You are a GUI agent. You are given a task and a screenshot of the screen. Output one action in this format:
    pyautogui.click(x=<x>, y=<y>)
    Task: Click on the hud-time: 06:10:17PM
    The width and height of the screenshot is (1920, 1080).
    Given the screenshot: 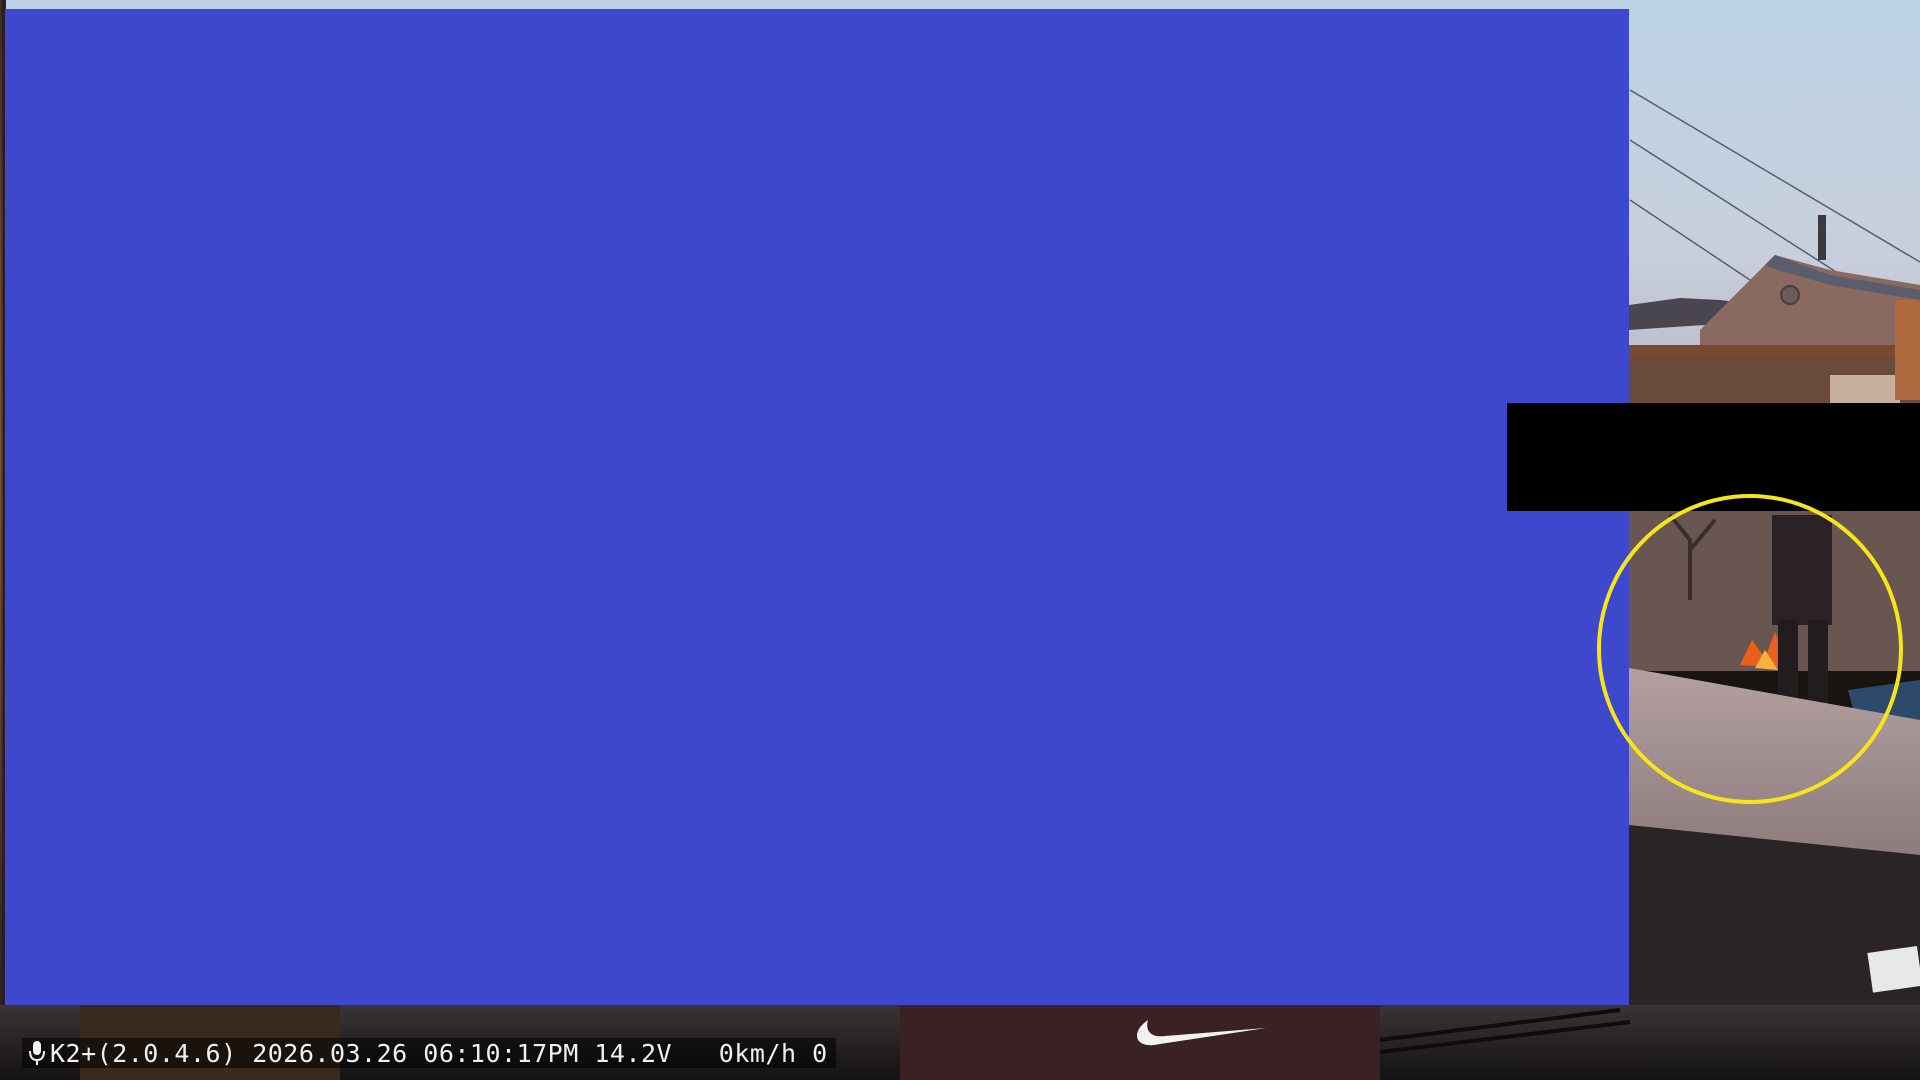 What is the action you would take?
    pyautogui.click(x=501, y=1053)
    